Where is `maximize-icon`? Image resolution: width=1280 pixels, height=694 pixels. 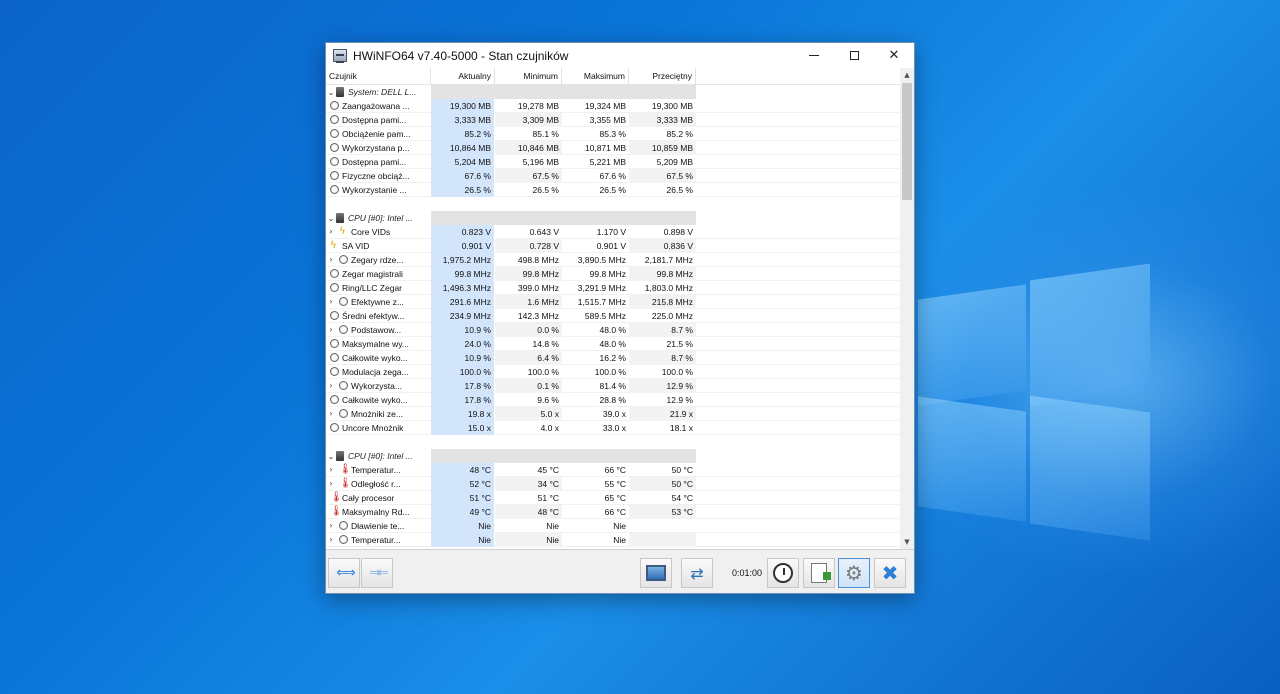 maximize-icon is located at coordinates (854, 55).